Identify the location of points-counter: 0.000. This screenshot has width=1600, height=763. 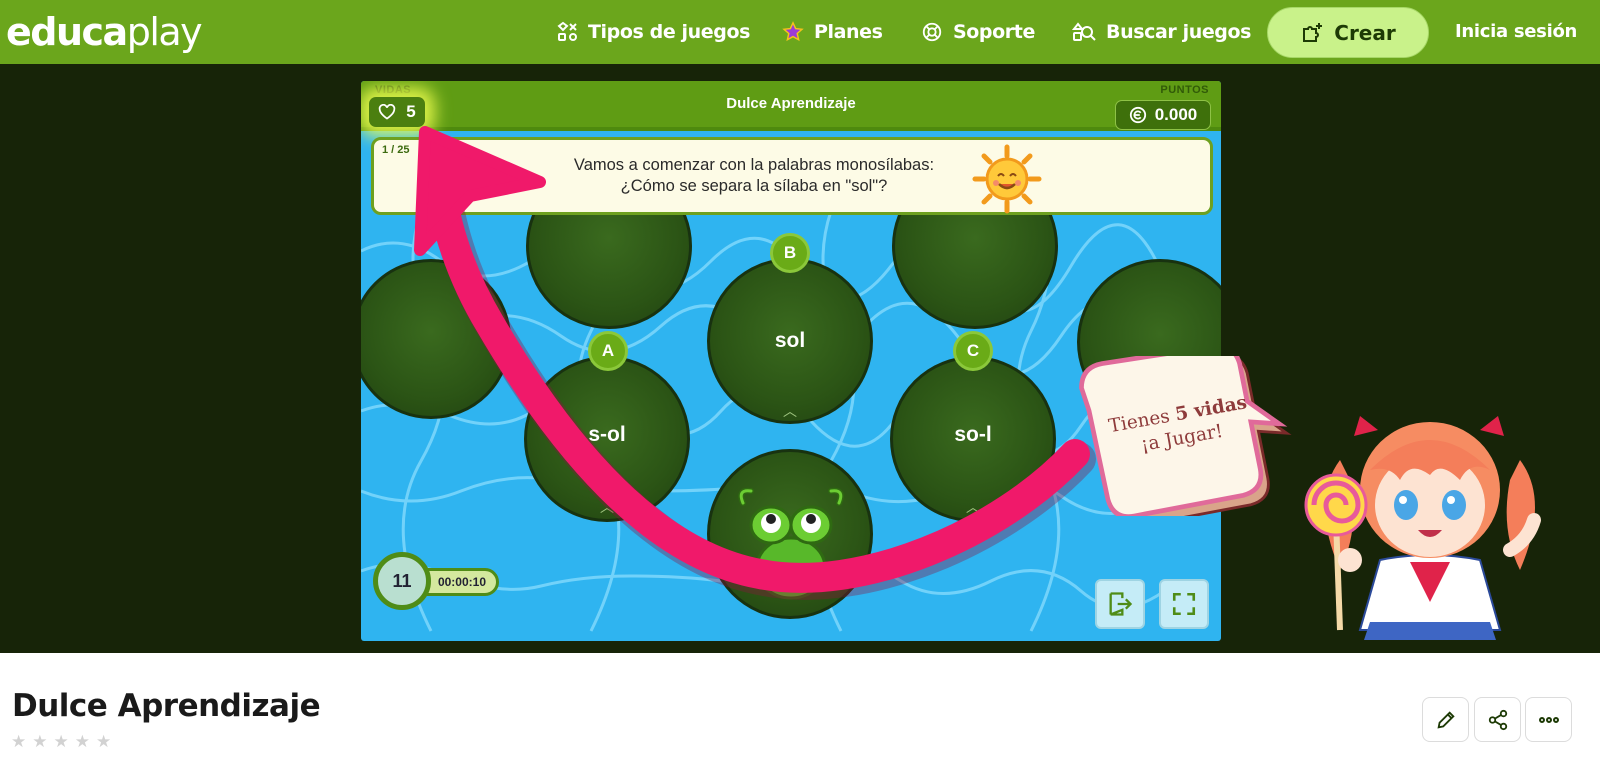
(1163, 115).